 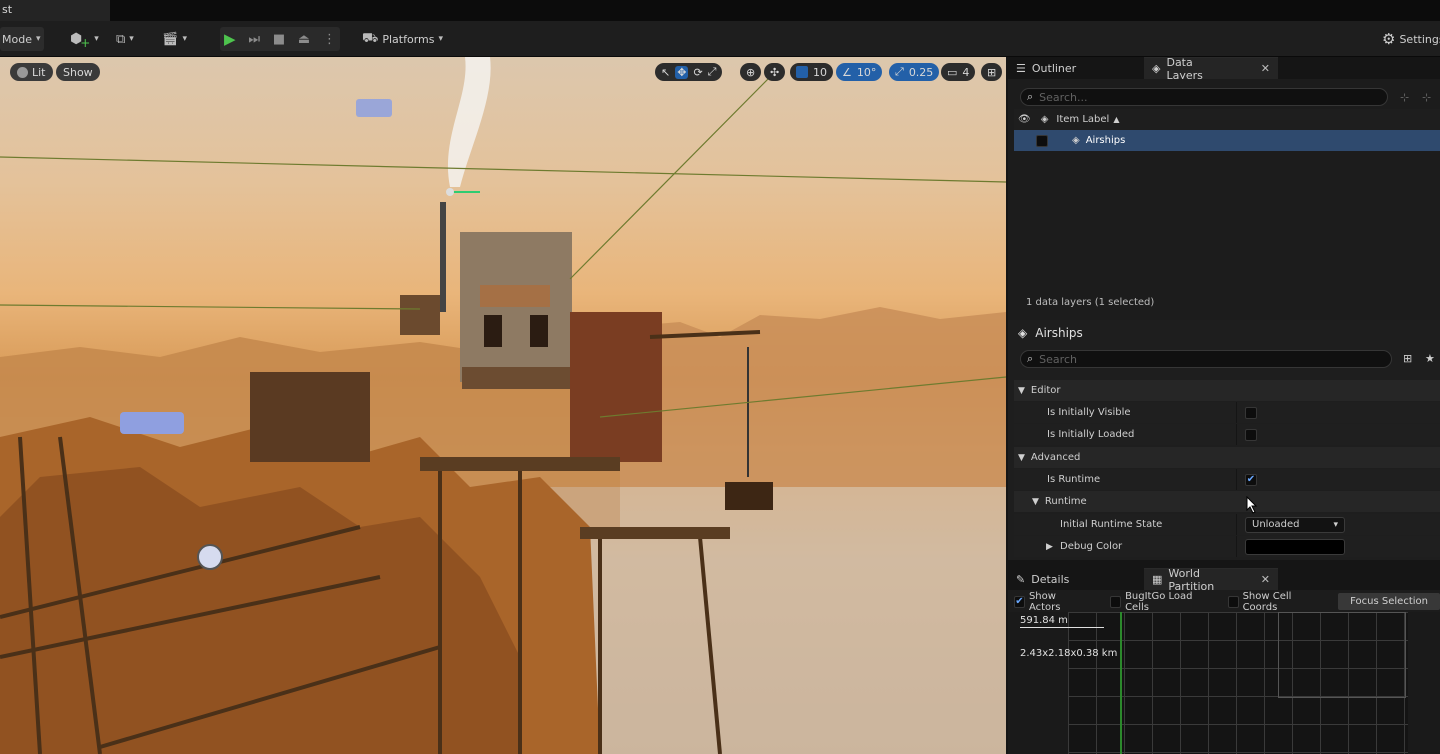 I want to click on tab-world-partition: ▦ World Partition ✕, so click(x=1211, y=579).